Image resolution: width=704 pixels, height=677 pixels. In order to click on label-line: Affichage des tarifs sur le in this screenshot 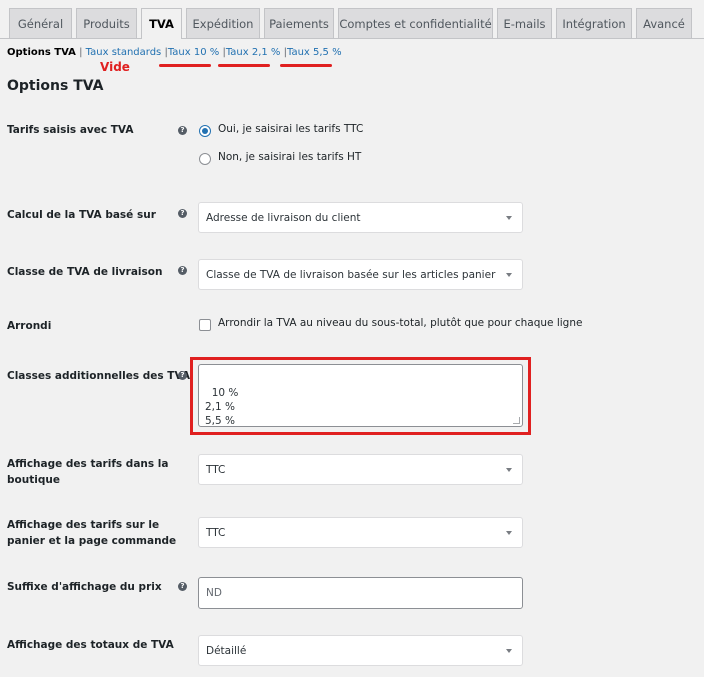, I will do `click(83, 525)`.